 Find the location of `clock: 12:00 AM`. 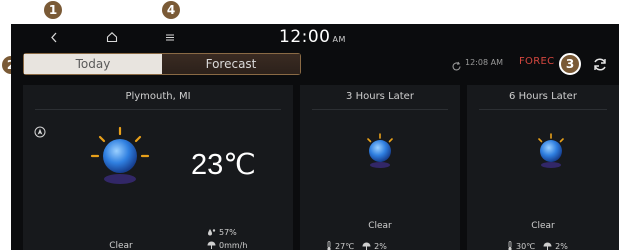

clock: 12:00 AM is located at coordinates (312, 37).